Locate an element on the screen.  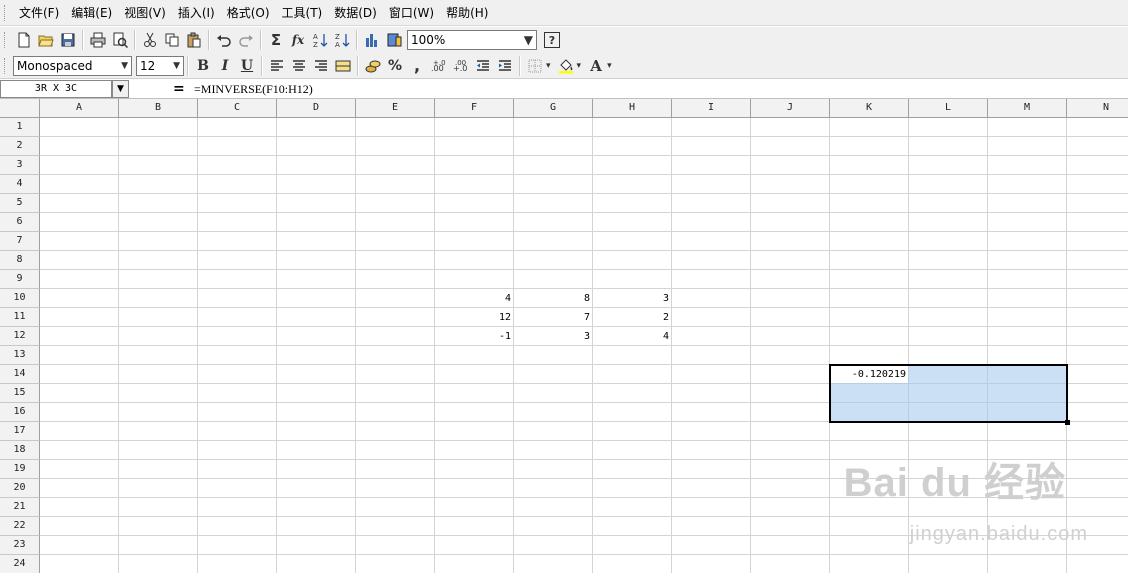
increase-decimal-button: .00 +.0 is located at coordinates (439, 66).